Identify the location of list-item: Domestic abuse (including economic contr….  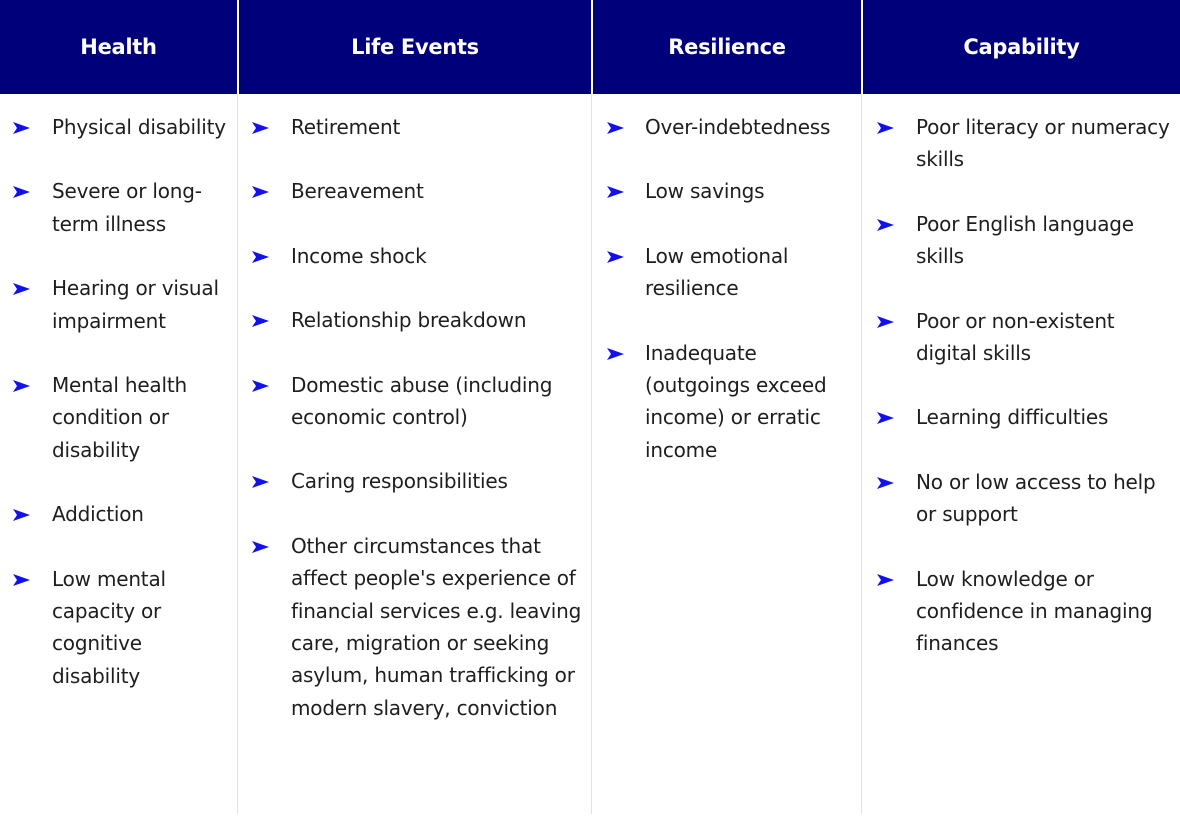
(414, 401).